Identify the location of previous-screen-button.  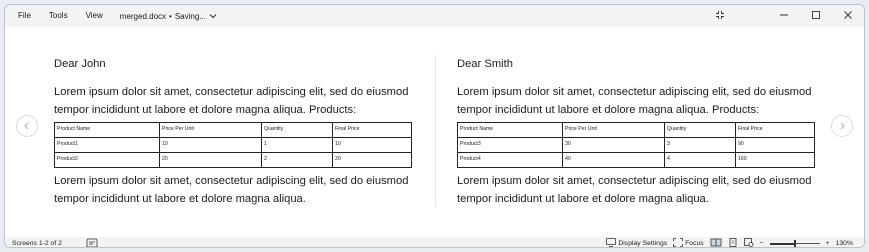
(27, 126).